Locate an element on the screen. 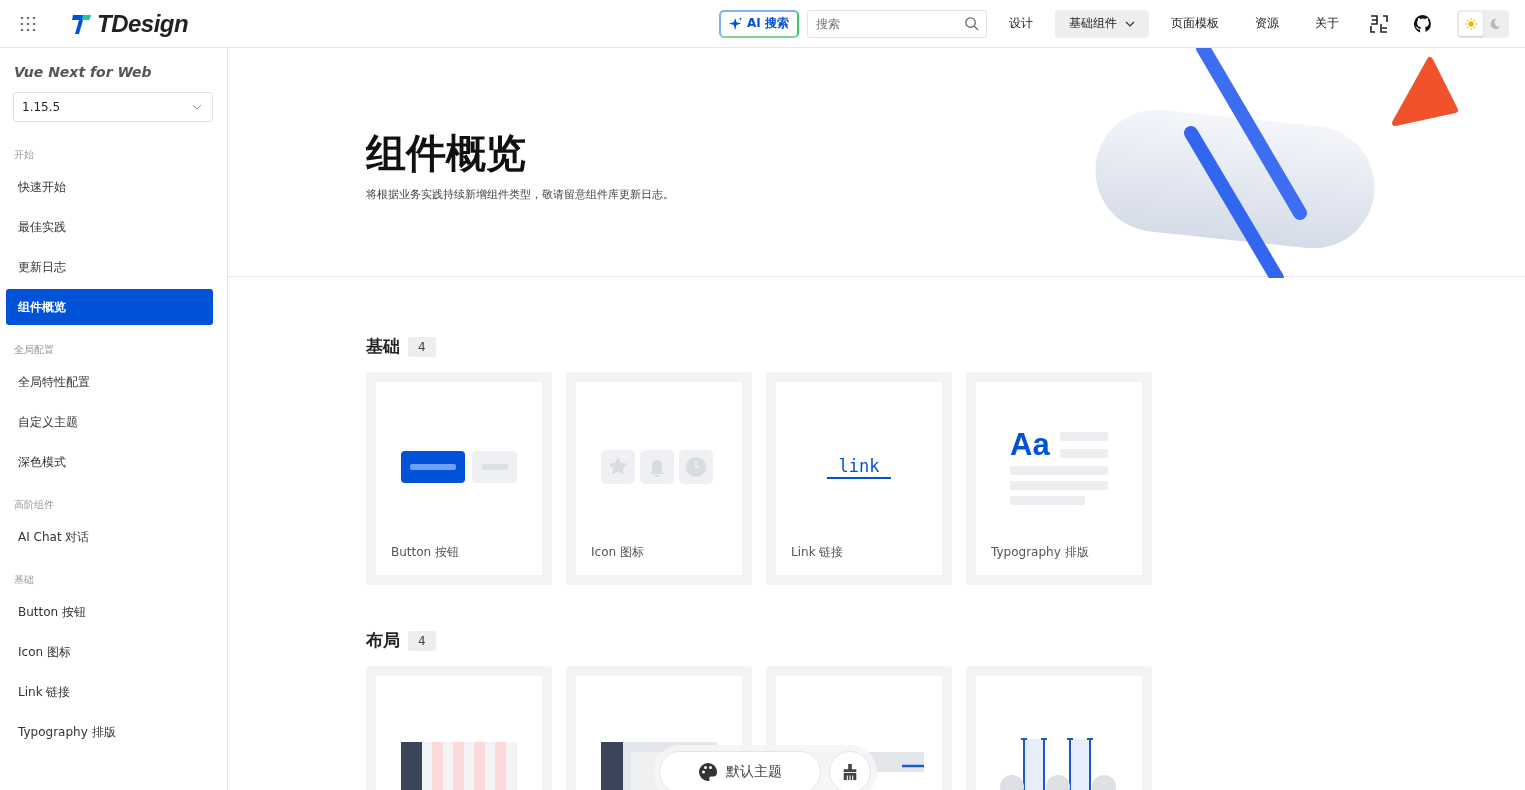  search-field: 搜索 is located at coordinates (897, 23).